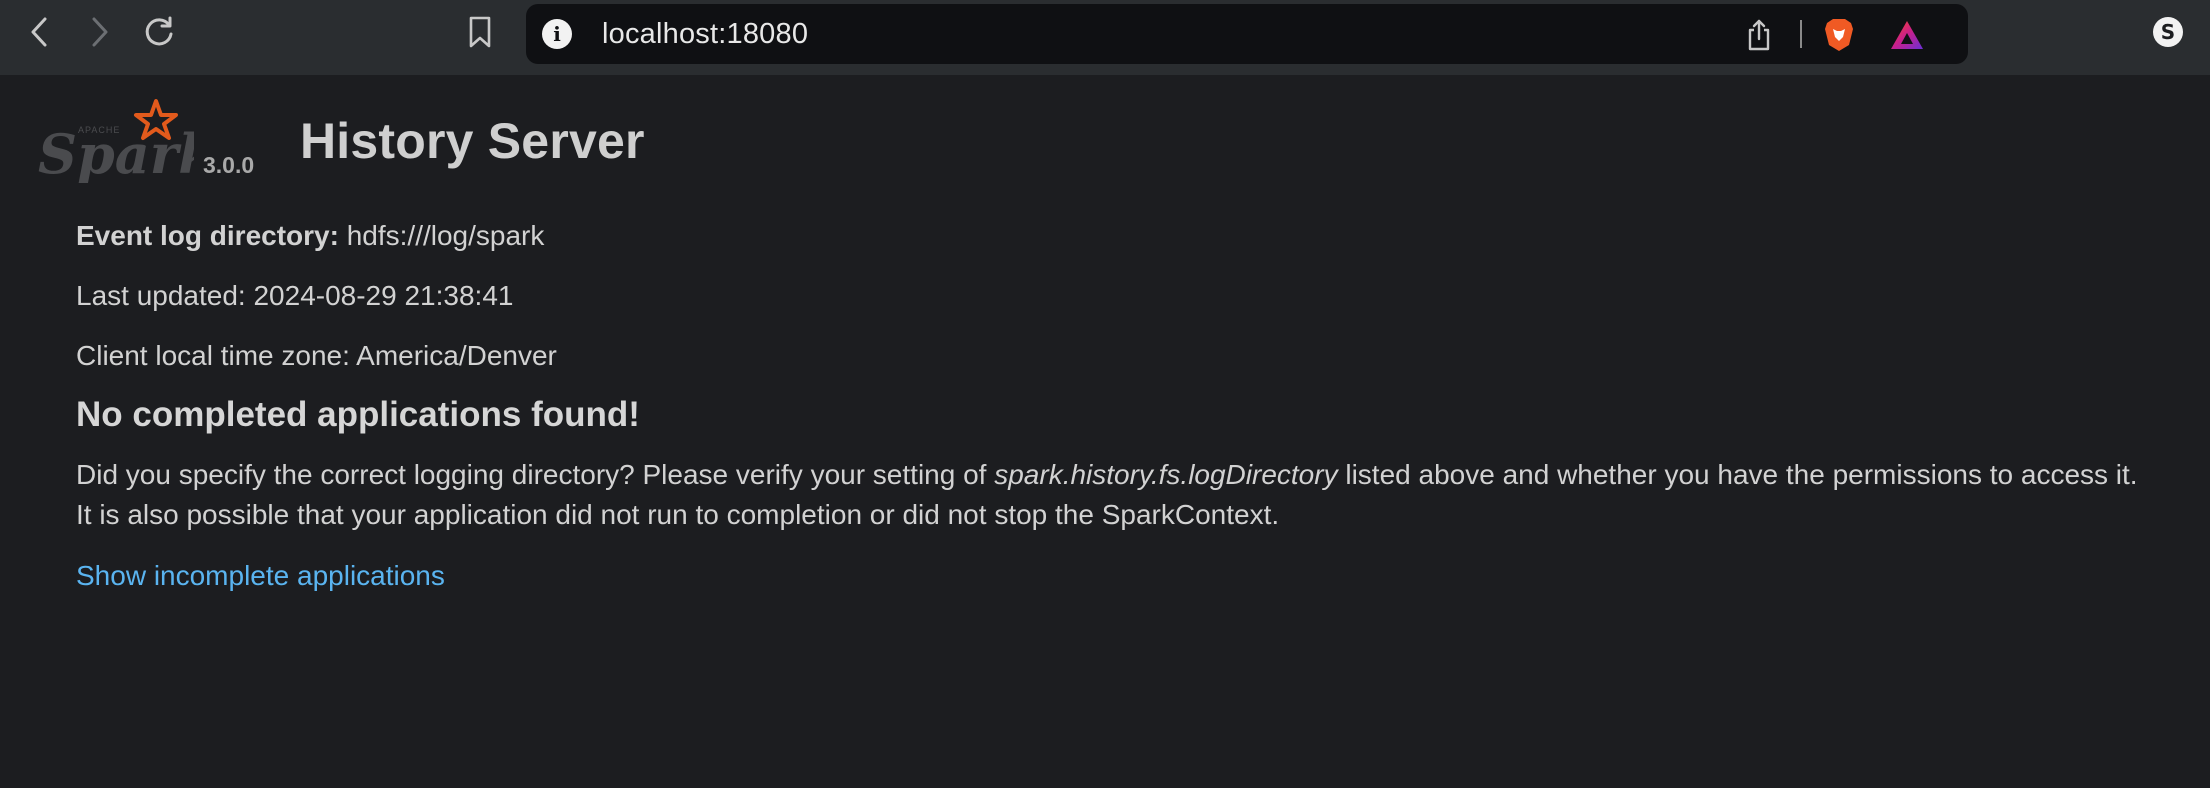 The height and width of the screenshot is (788, 2210). Describe the element at coordinates (229, 165) in the screenshot. I see `spark-version: 3.0.0` at that location.